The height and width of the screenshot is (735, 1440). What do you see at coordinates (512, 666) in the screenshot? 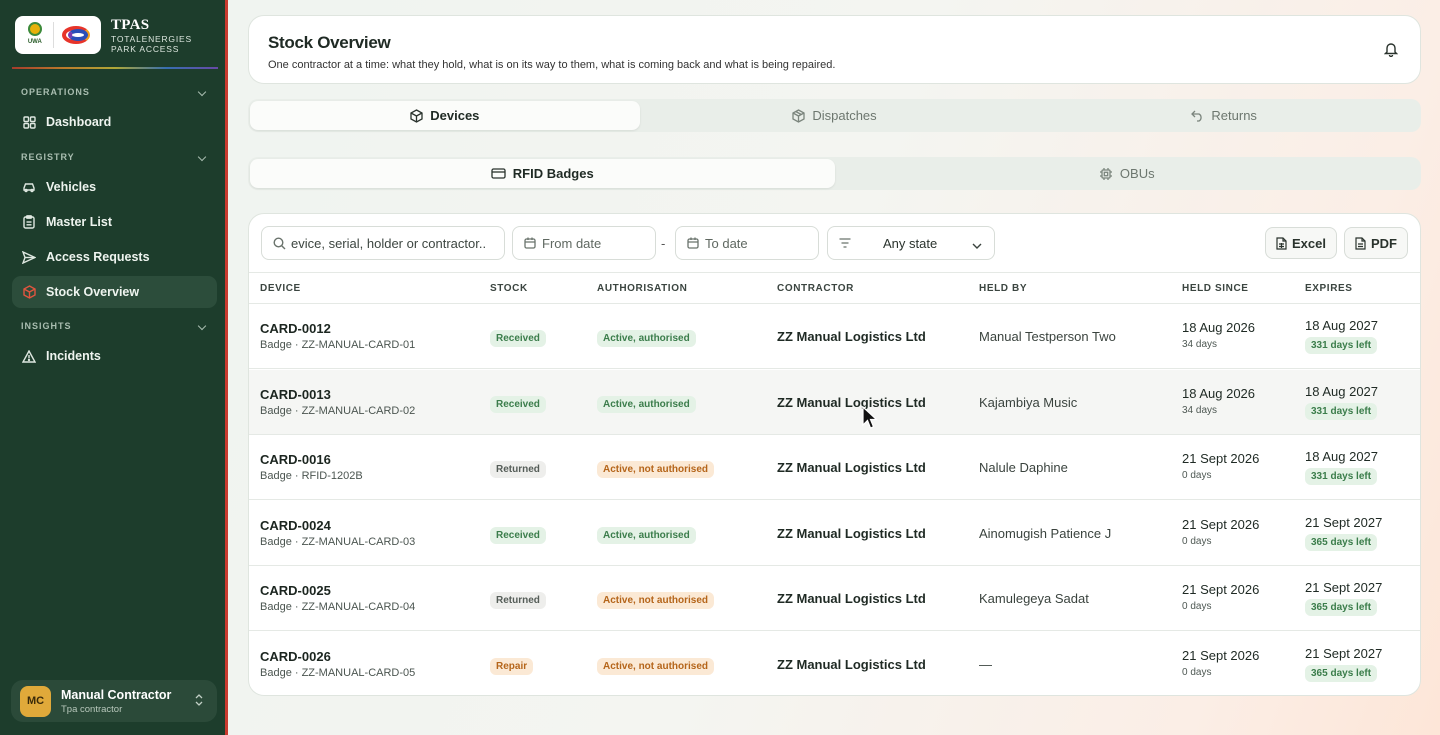
I see `stock-status-badge: Repair` at bounding box center [512, 666].